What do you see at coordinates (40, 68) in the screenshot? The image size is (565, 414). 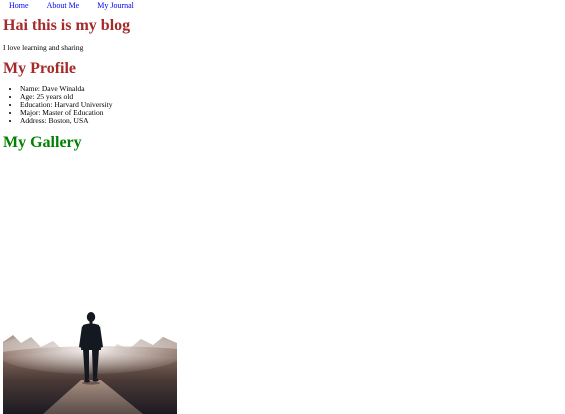 I see `profile-heading: My Profile` at bounding box center [40, 68].